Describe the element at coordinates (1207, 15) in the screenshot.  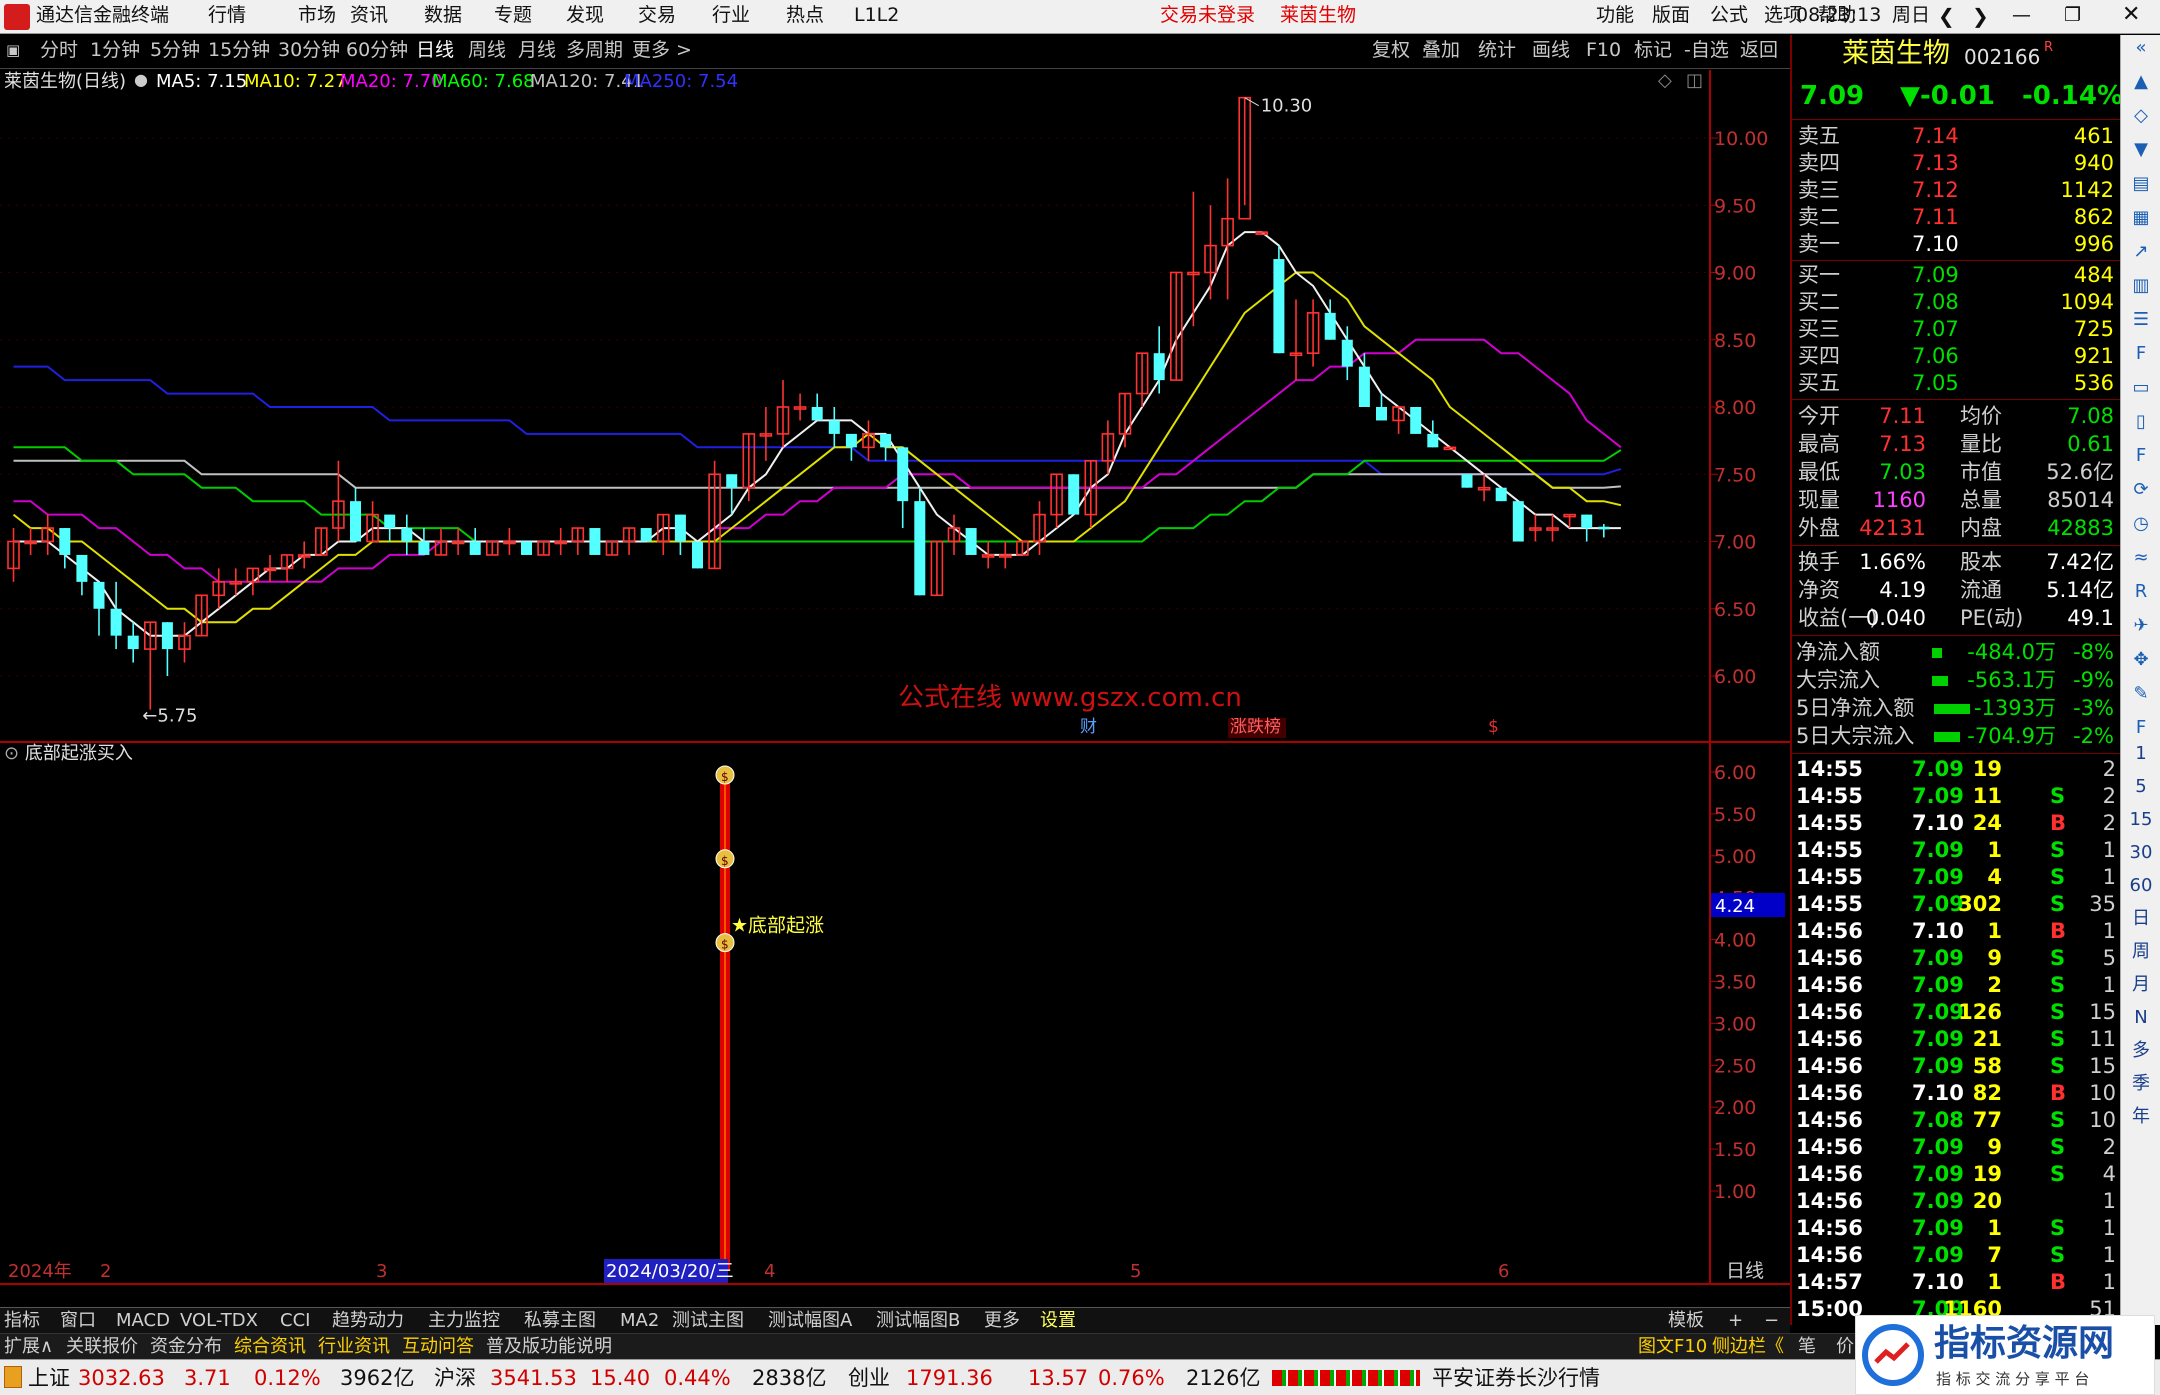
I see `login-status: 交易未登录` at that location.